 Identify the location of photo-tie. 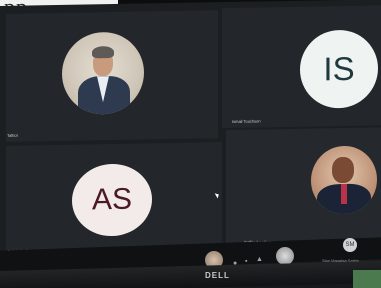
(344, 194).